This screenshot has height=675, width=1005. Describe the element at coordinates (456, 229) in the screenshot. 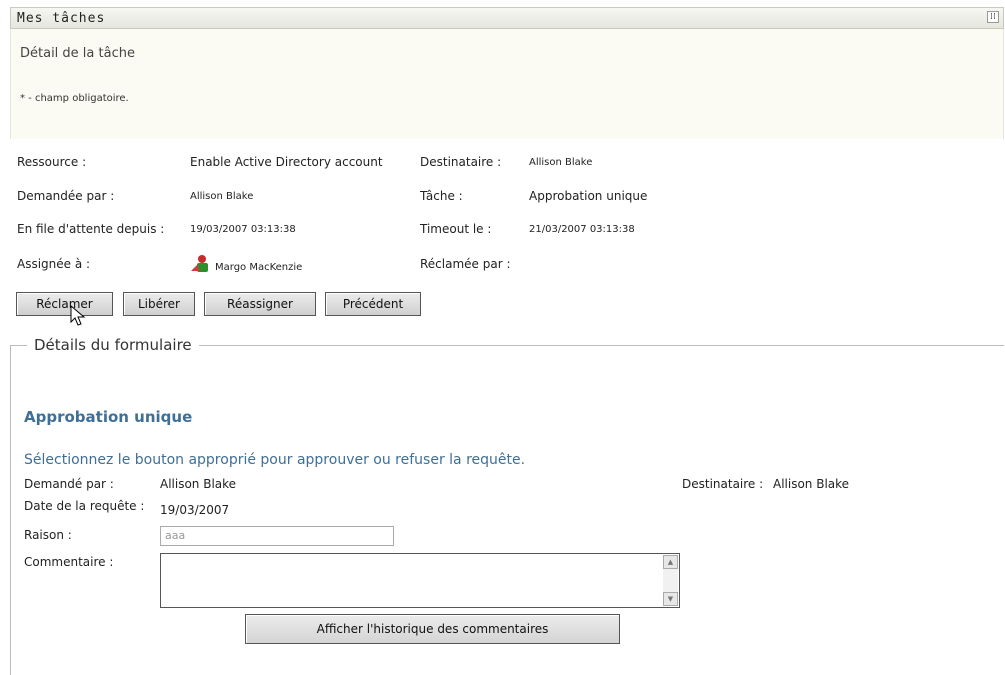

I see `timeout-label: Timeout le :` at that location.